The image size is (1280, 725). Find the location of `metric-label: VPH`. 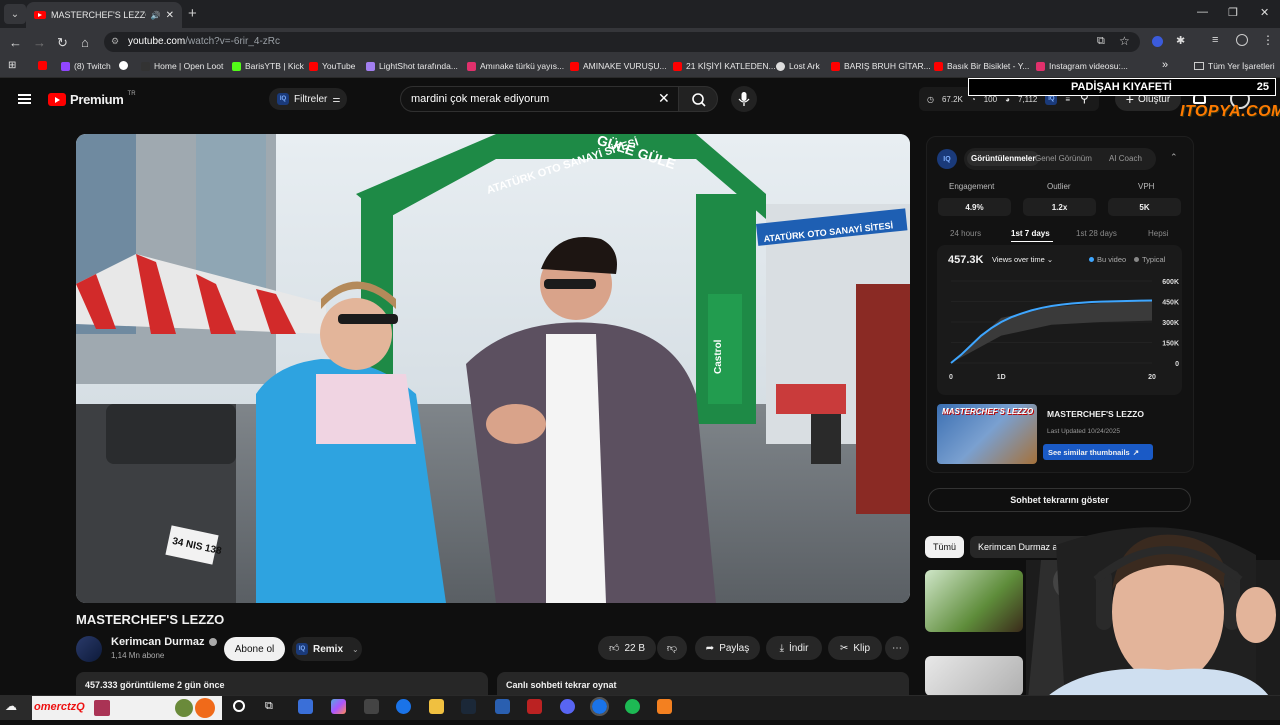

metric-label: VPH is located at coordinates (1146, 186).